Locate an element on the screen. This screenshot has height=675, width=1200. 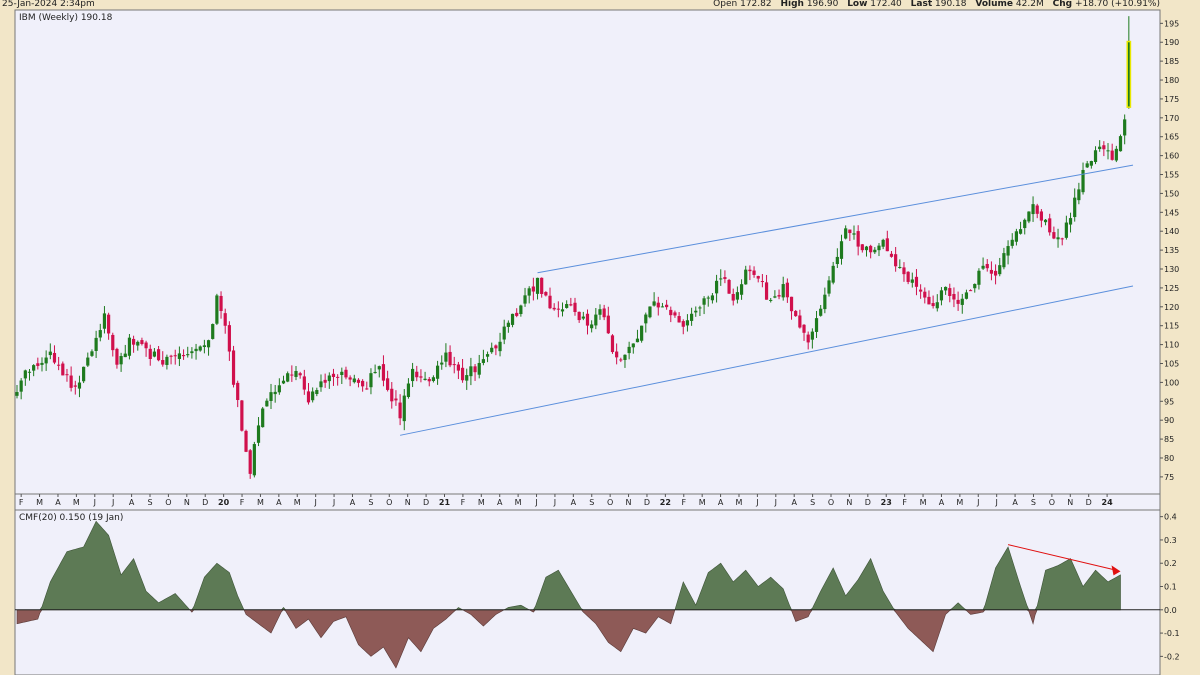
price-tick-label: 160 is located at coordinates (1171, 156).